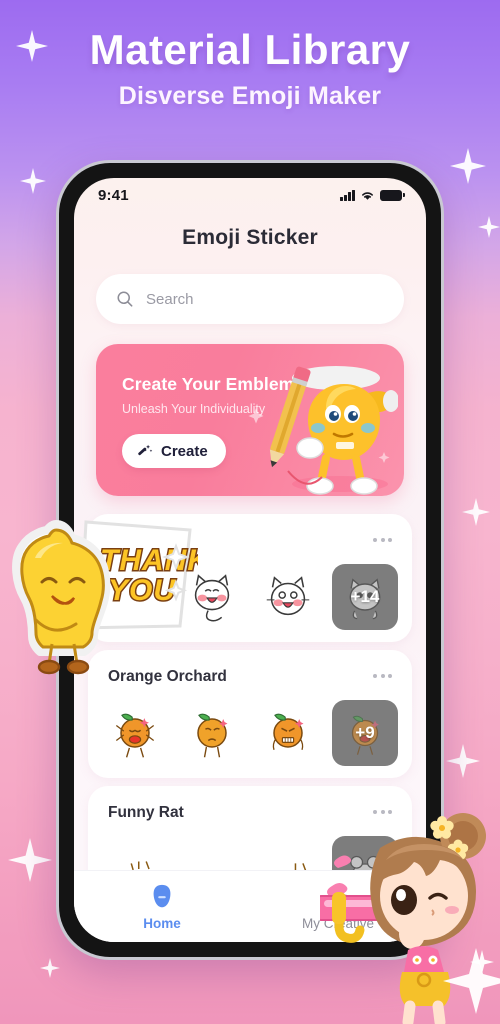 The width and height of the screenshot is (500, 1024). Describe the element at coordinates (250, 49) in the screenshot. I see `page-title: Material Library` at that location.